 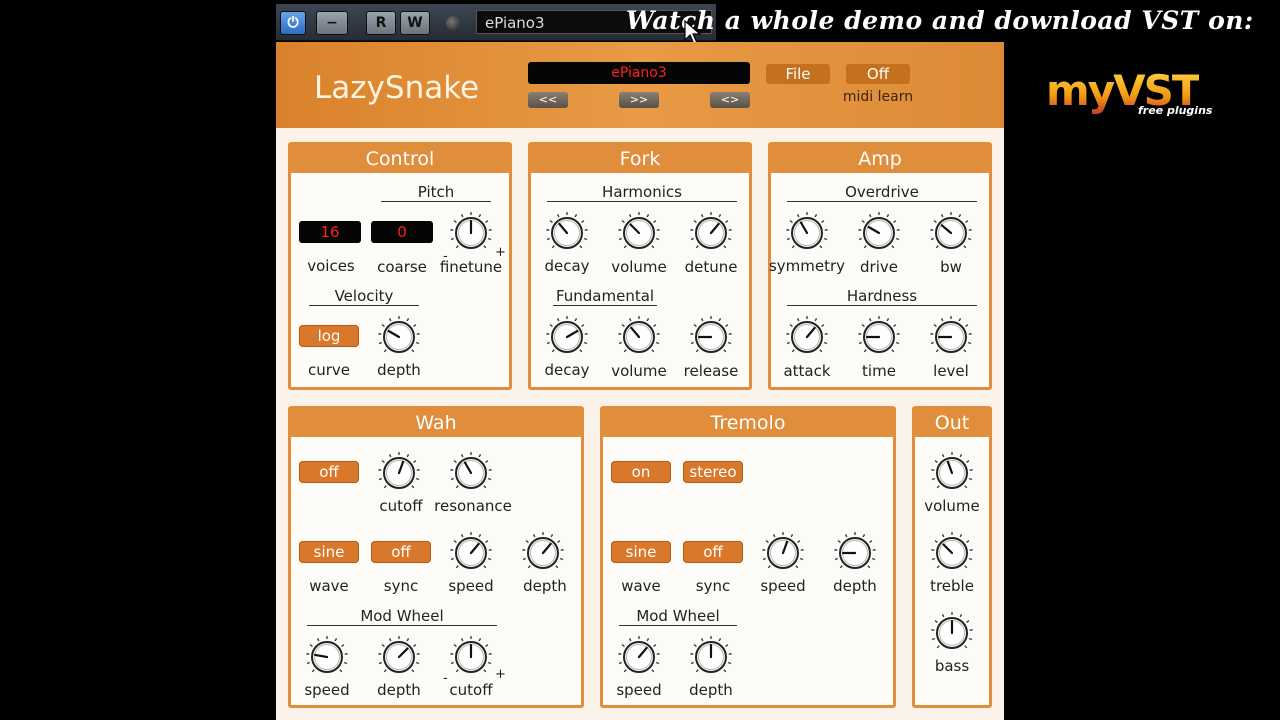 What do you see at coordinates (329, 336) in the screenshot?
I see `curve-selector: log` at bounding box center [329, 336].